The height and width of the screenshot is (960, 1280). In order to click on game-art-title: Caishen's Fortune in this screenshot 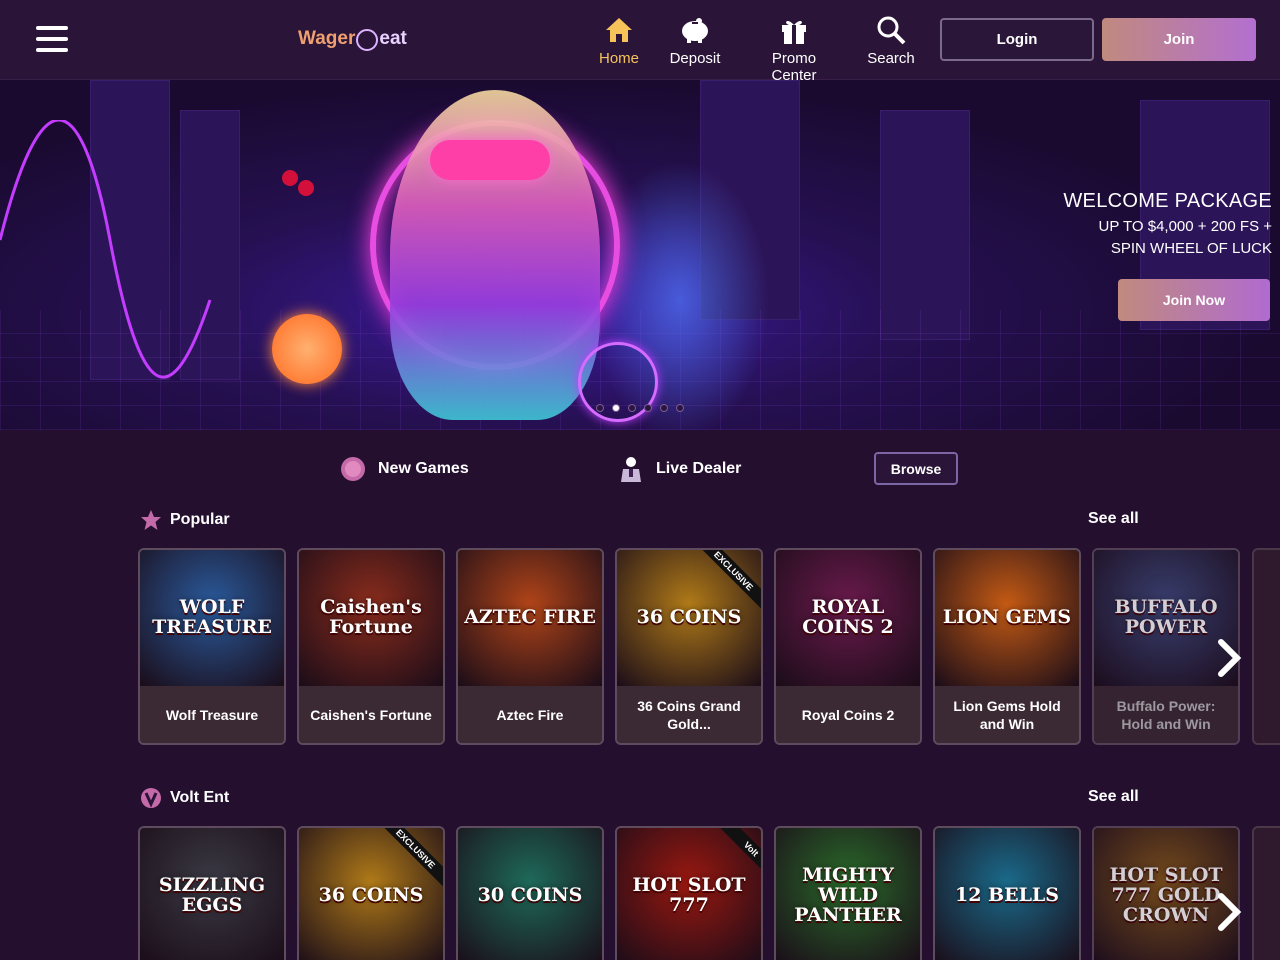, I will do `click(371, 617)`.